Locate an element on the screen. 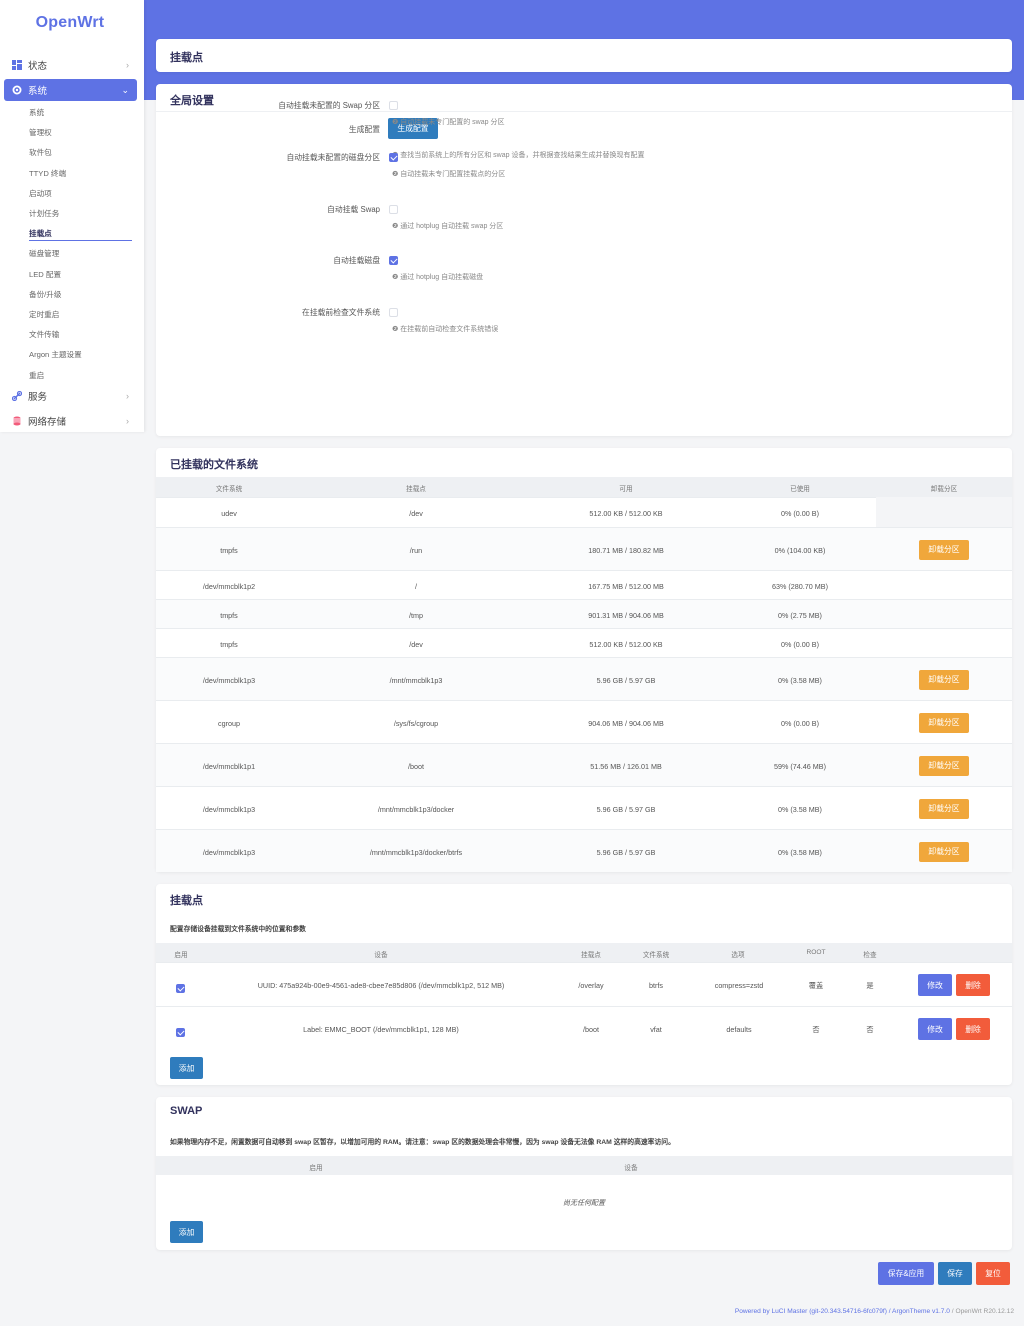  sidebar-item-label: 状态 is located at coordinates (38, 66).